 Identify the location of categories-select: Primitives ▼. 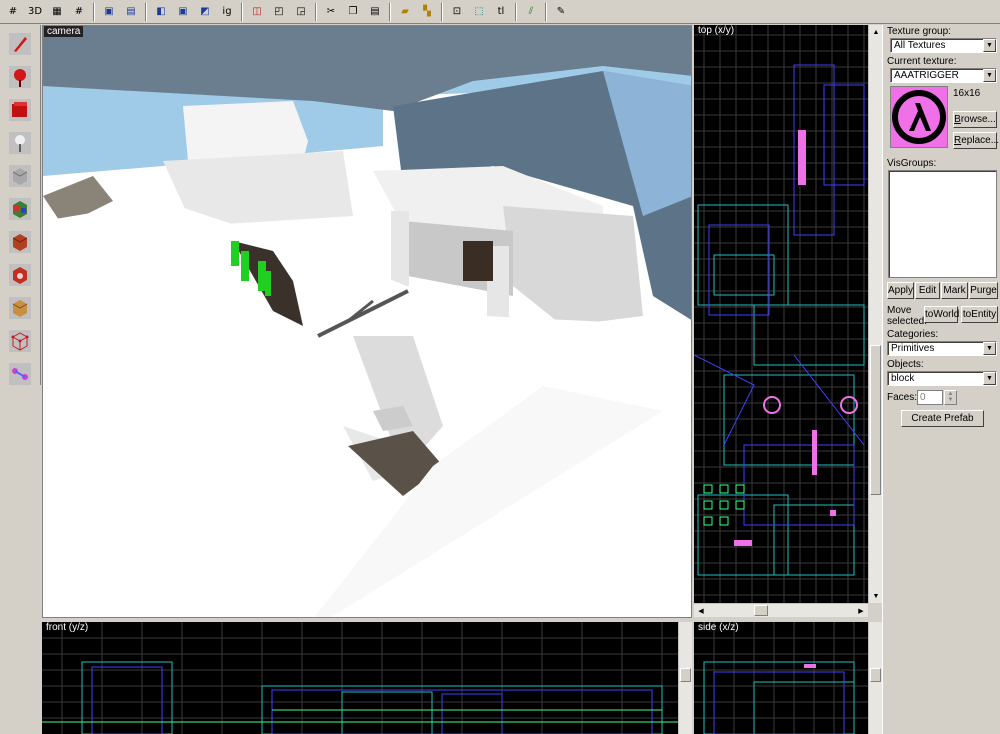
(942, 348).